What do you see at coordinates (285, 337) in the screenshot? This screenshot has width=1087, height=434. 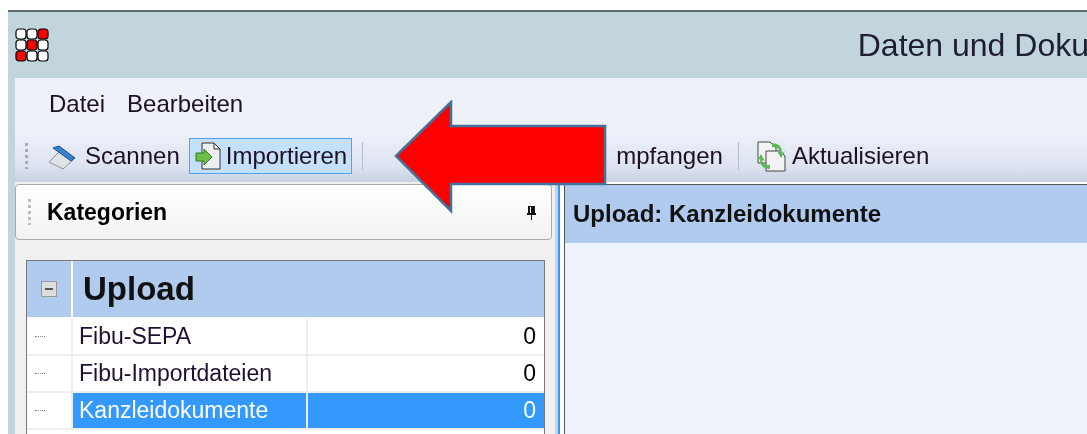 I see `tree-item: Fibu-SEPA 0` at bounding box center [285, 337].